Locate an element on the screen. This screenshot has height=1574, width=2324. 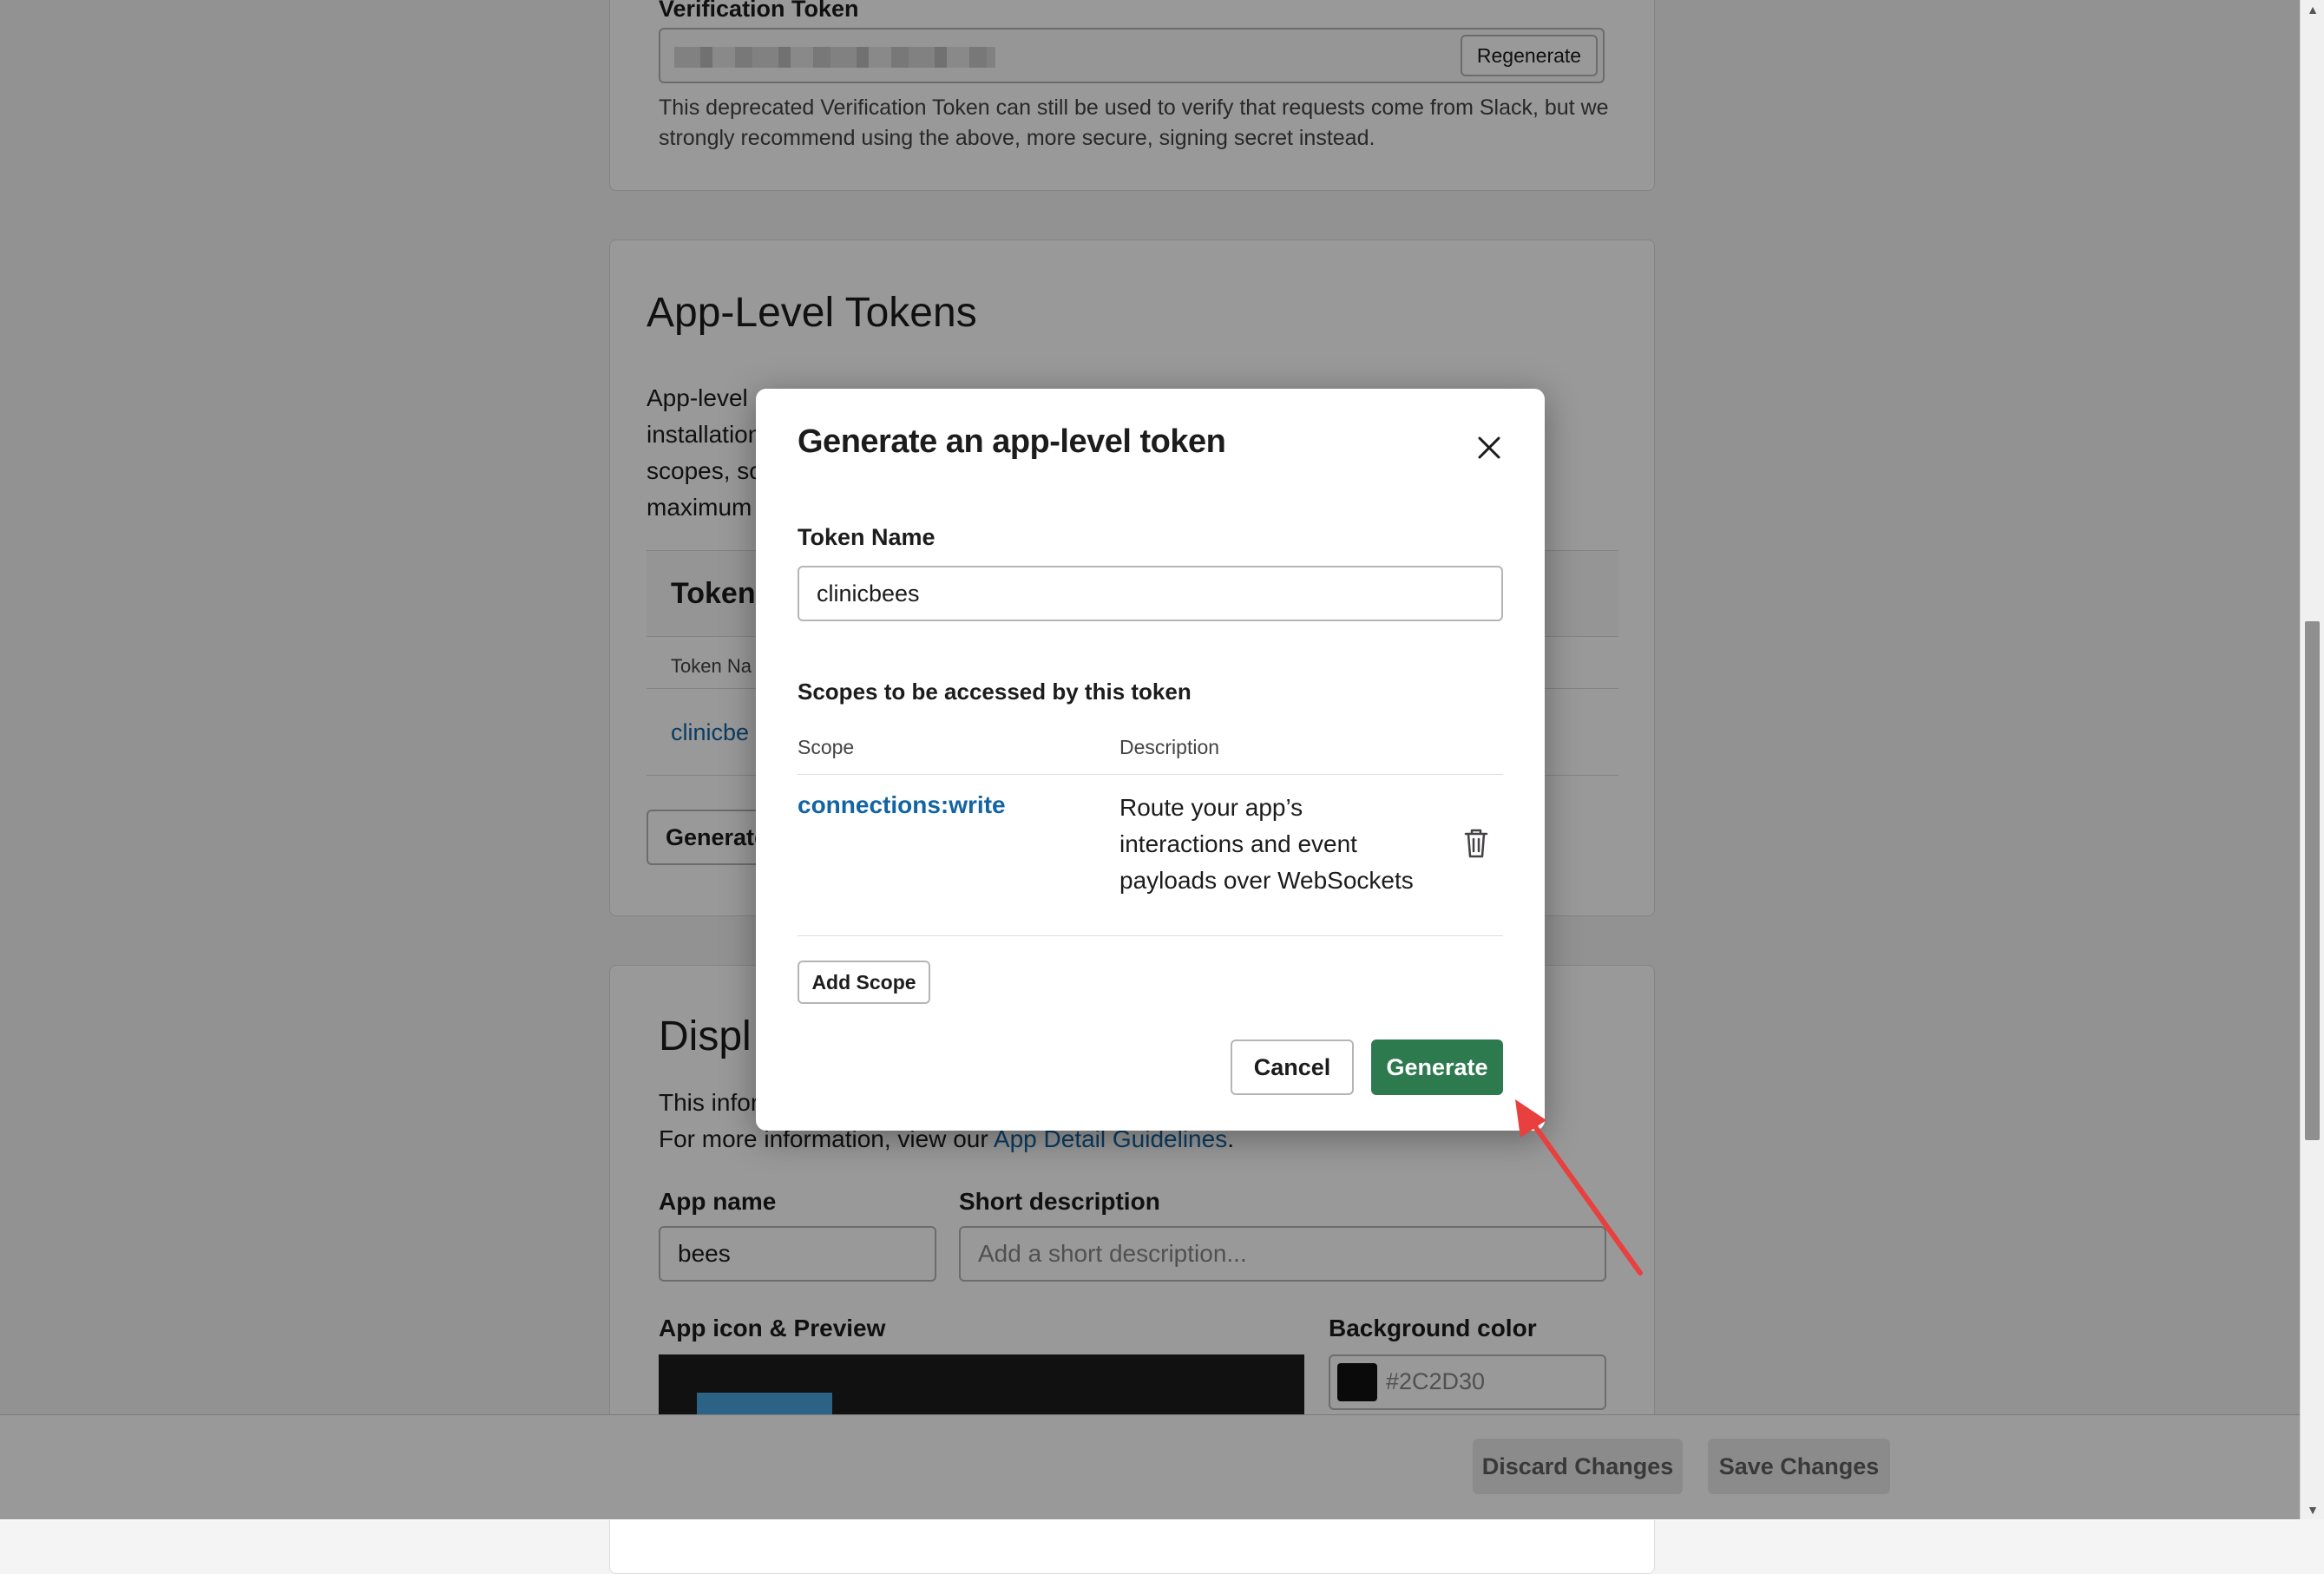
generate-button: Generate is located at coordinates (1437, 1067).